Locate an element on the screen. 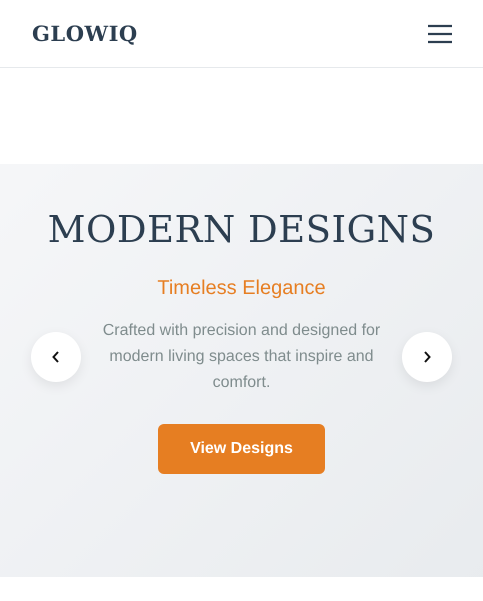 The image size is (483, 601). chevron-left-icon is located at coordinates (56, 357).